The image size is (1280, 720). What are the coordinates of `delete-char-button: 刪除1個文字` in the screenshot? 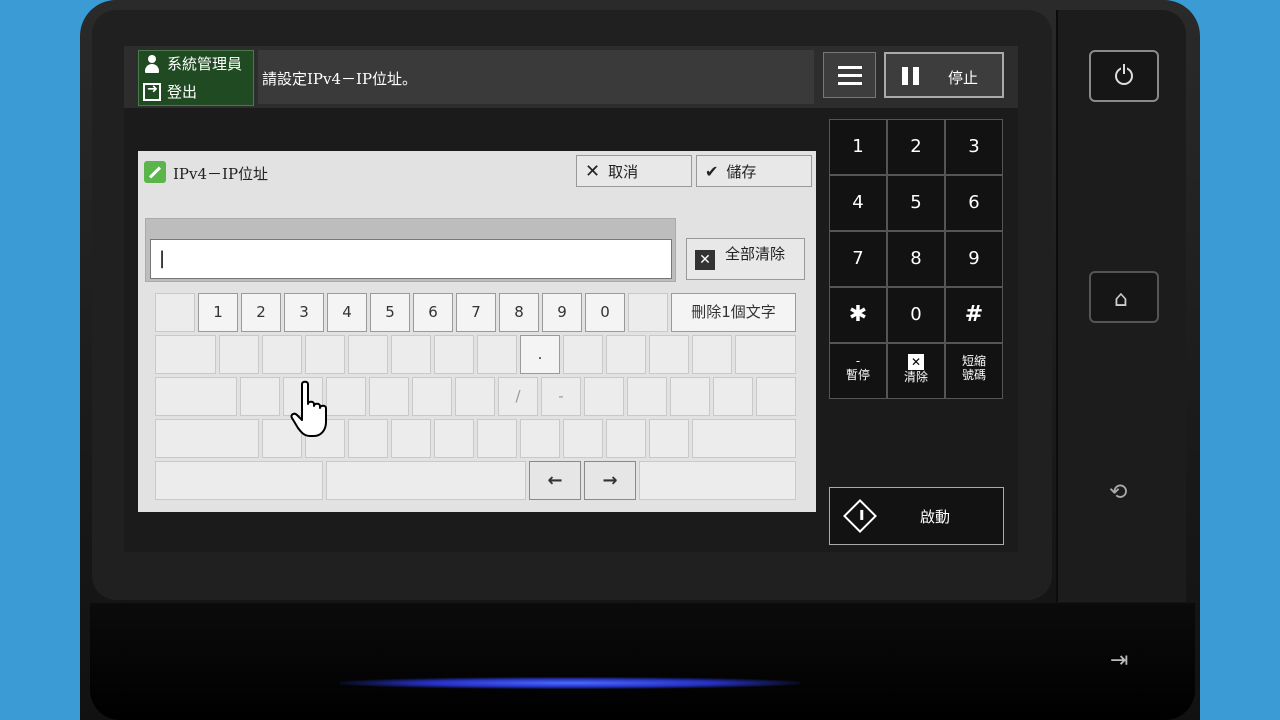 It's located at (733, 312).